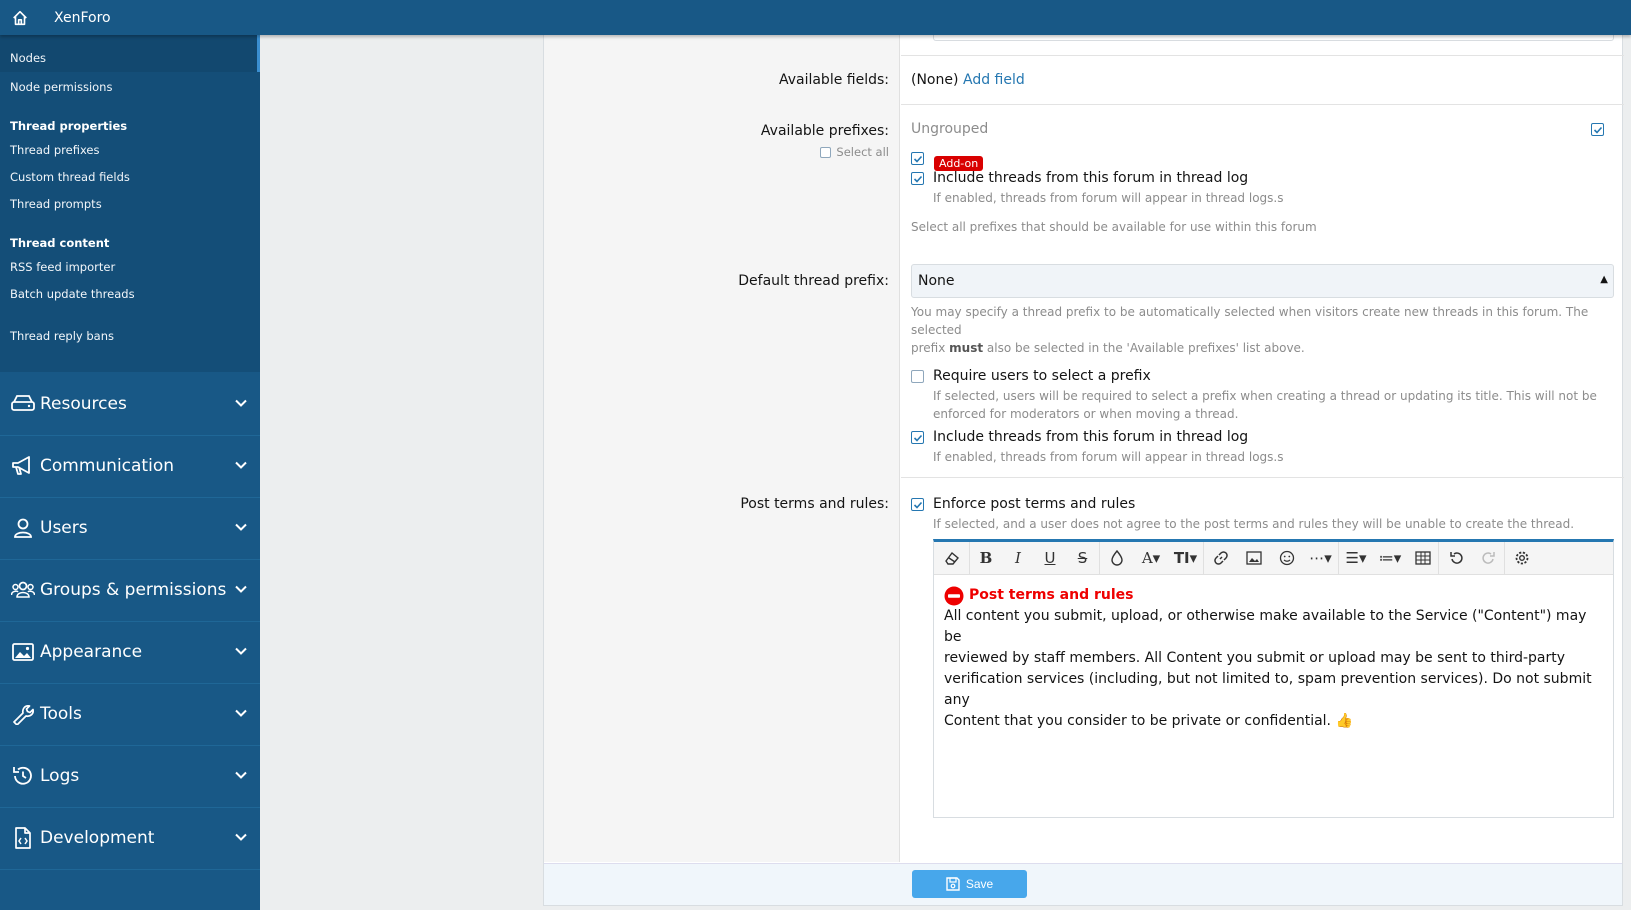  I want to click on sidebar-item-thread-prefixes: Thread prefixes, so click(54, 150).